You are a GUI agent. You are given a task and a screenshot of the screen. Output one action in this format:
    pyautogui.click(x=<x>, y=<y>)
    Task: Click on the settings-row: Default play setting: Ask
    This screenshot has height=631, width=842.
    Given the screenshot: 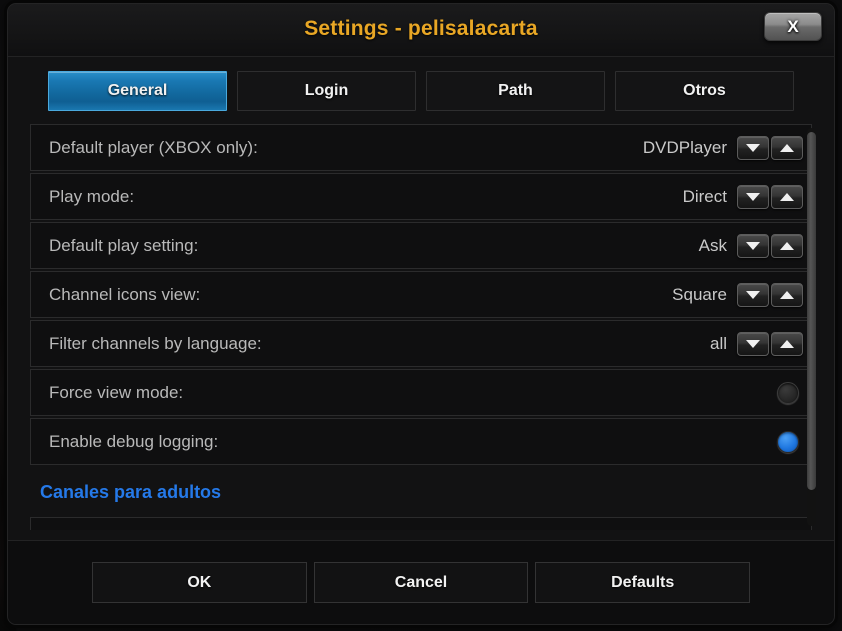 What is the action you would take?
    pyautogui.click(x=421, y=245)
    